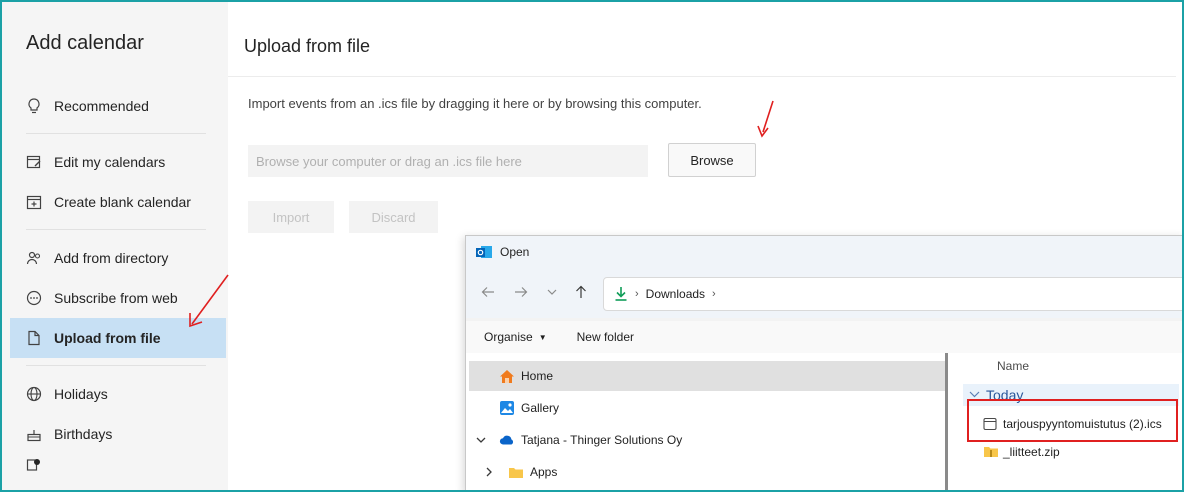  Describe the element at coordinates (710, 440) in the screenshot. I see `tree-item-onedrive: Tatjana - Thinger Solutions Oy` at that location.